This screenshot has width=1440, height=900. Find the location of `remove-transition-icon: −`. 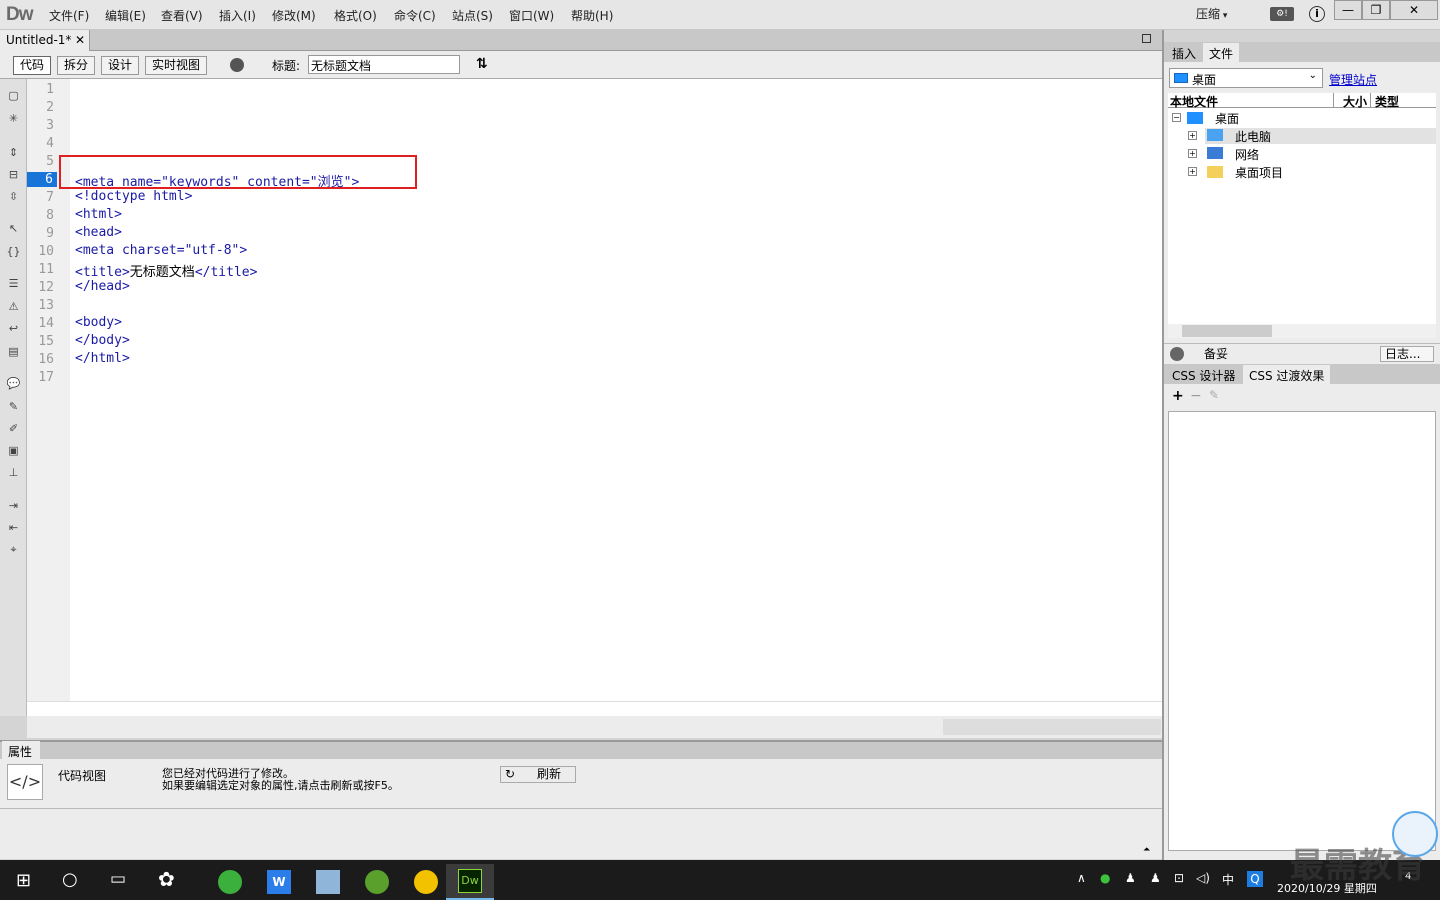

remove-transition-icon: − is located at coordinates (1196, 396).